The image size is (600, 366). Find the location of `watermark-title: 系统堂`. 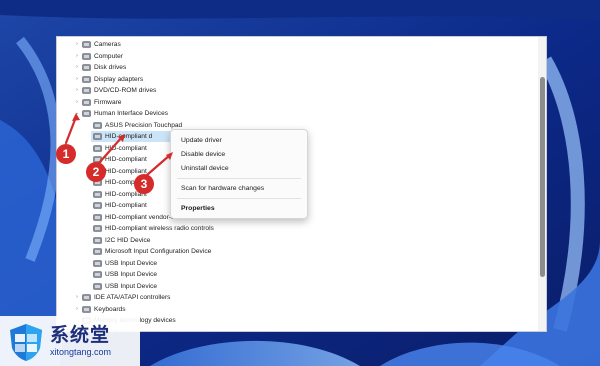

watermark-title: 系统堂 is located at coordinates (80, 335).